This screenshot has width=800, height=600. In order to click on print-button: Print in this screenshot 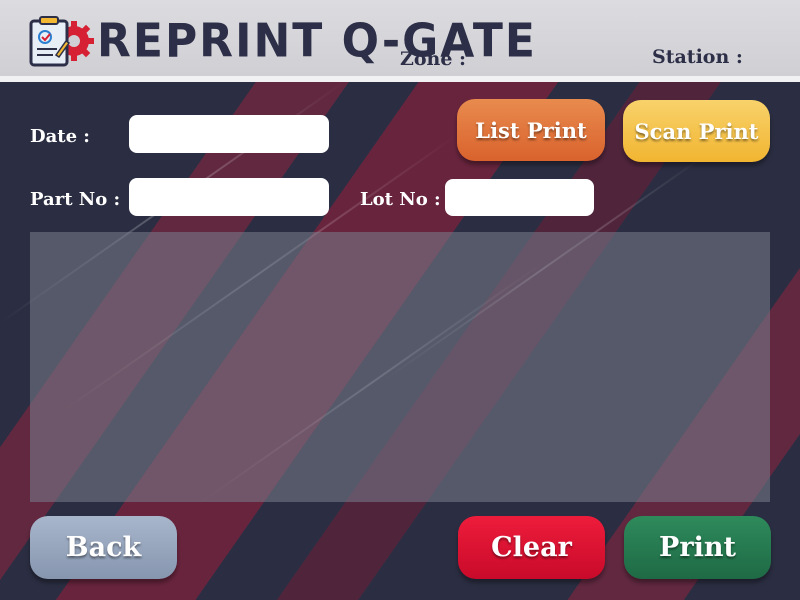, I will do `click(697, 547)`.